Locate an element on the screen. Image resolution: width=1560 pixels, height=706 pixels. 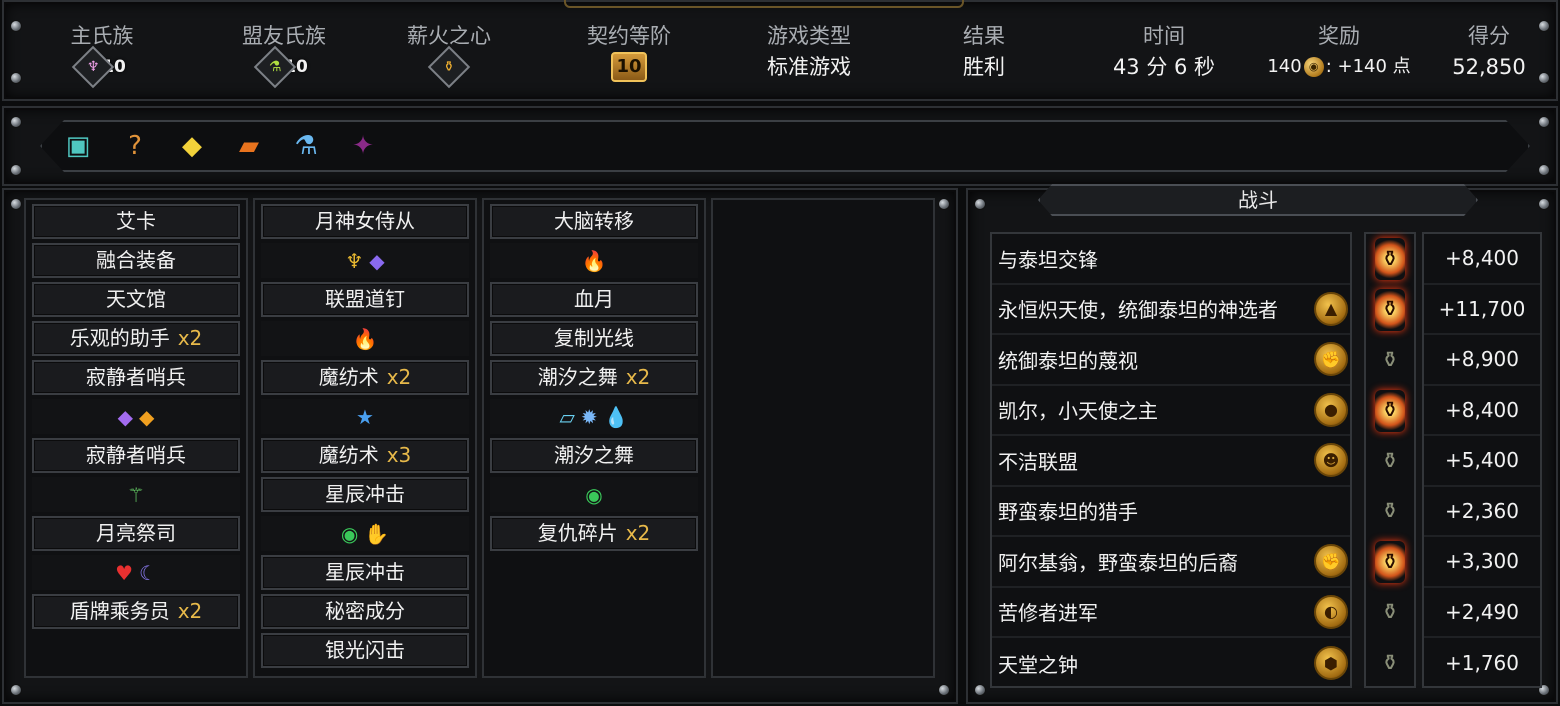
battle-name: 苦修者进军 is located at coordinates (1048, 613).